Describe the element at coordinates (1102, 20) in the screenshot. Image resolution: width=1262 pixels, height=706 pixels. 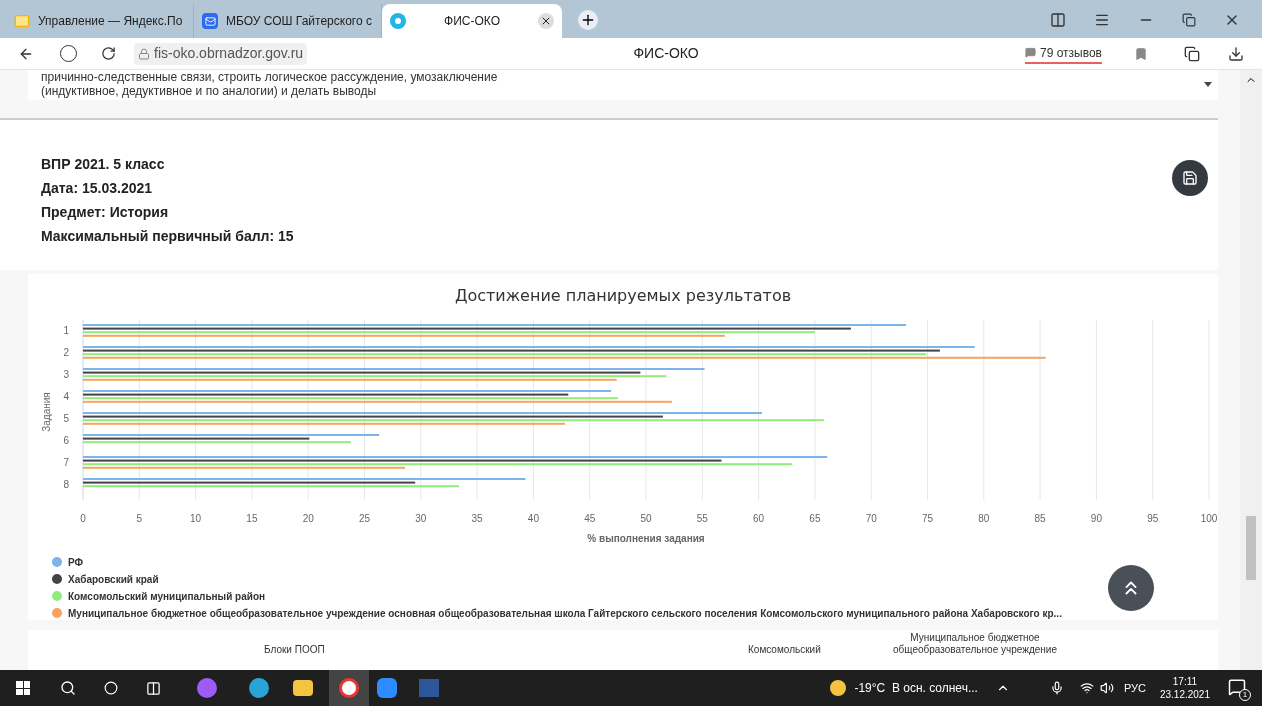
I see `menu-icon` at that location.